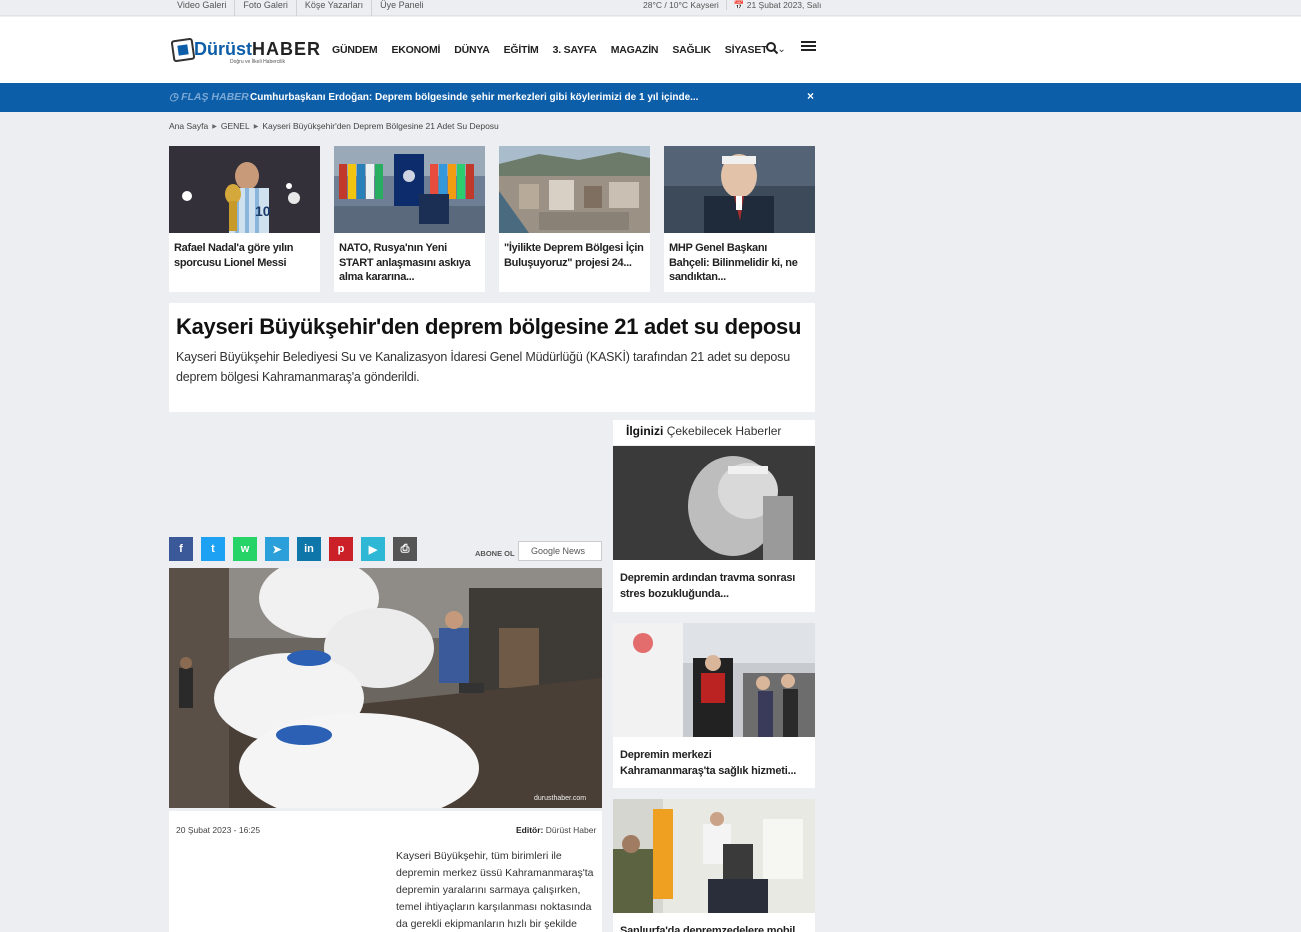 The image size is (1301, 932). I want to click on article-editor: Editör: Dürüst Haber, so click(556, 830).